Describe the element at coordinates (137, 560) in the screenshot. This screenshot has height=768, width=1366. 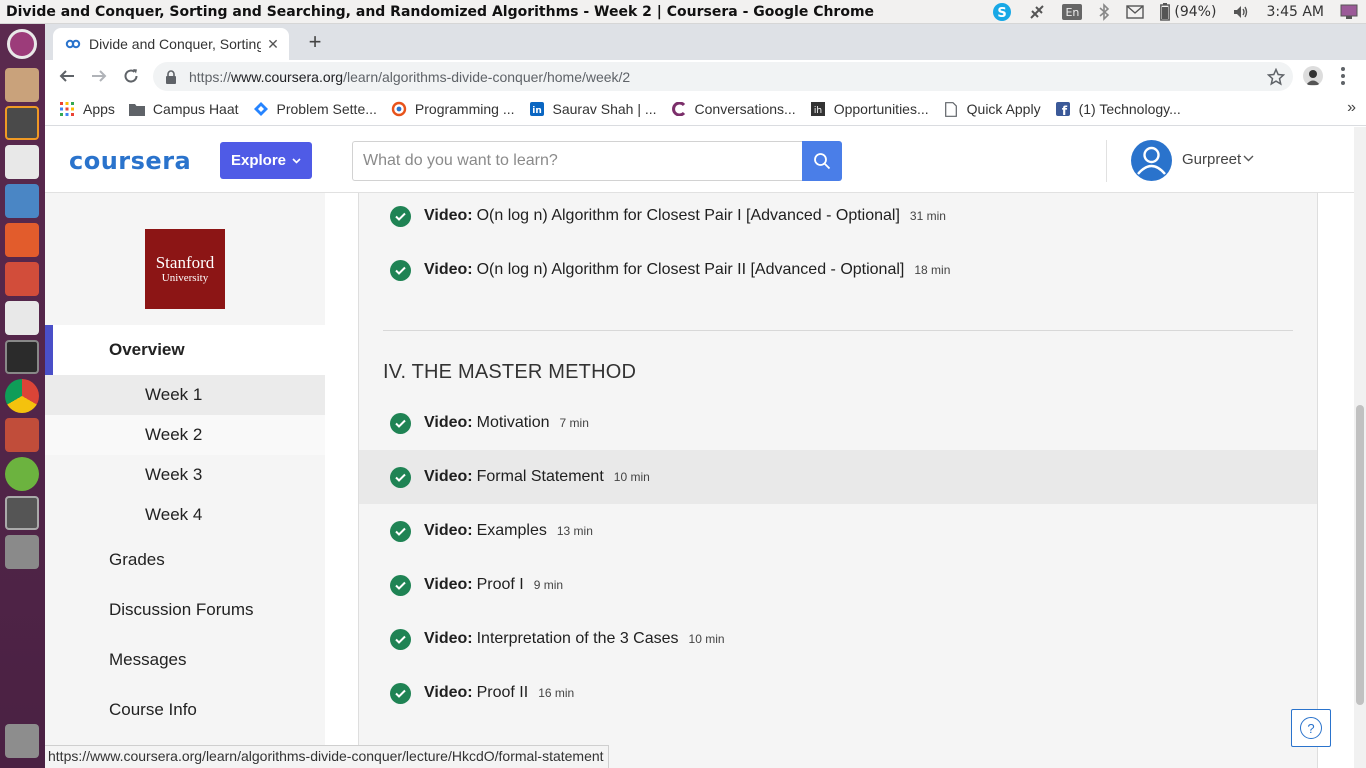
I see `sidebar-item-grades: Grades` at that location.